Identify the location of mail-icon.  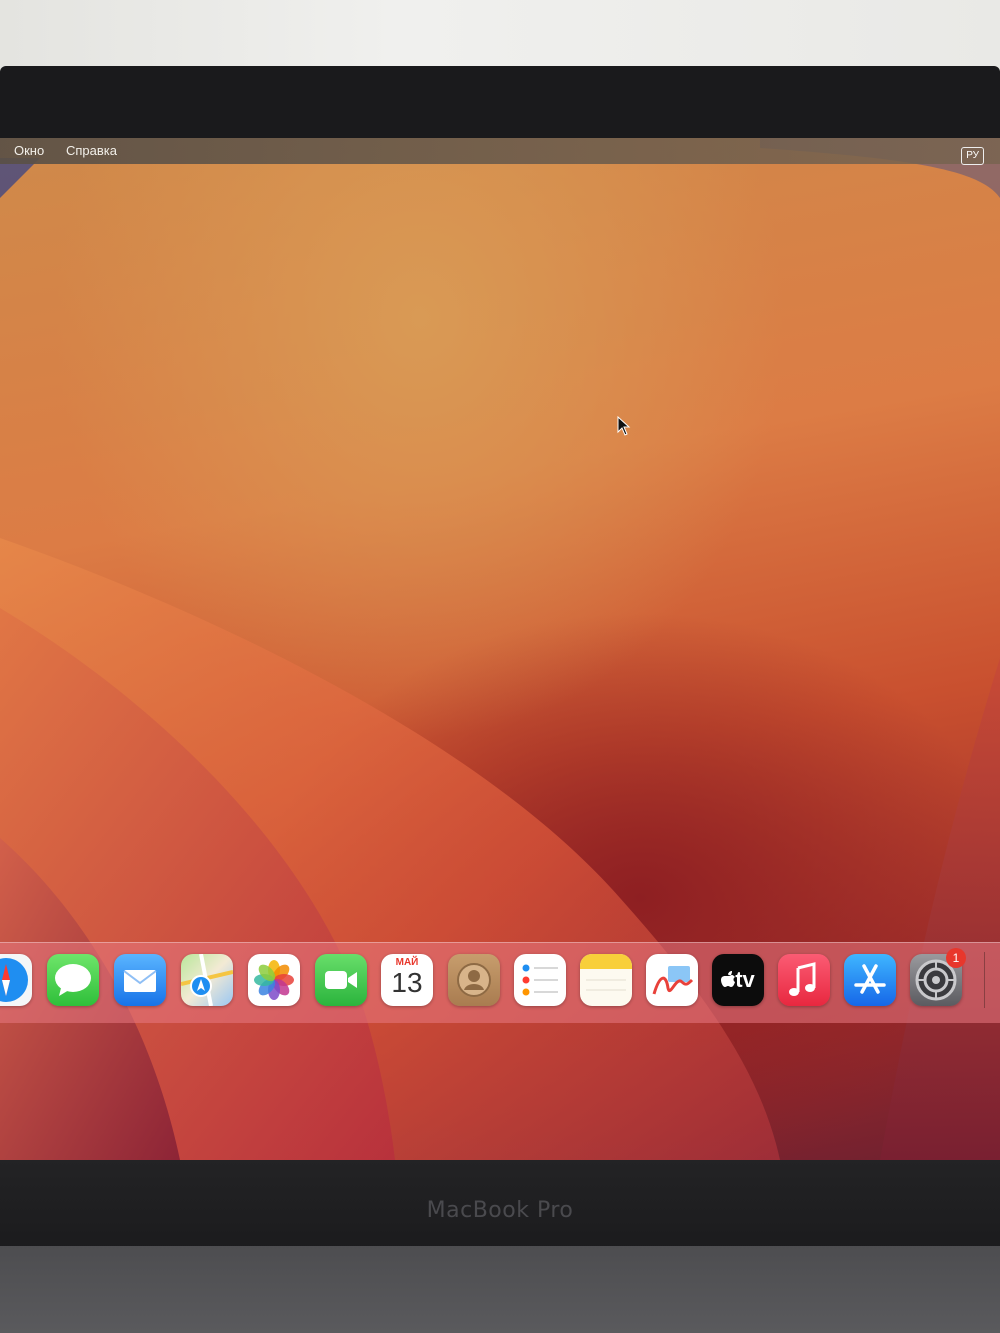
(140, 981).